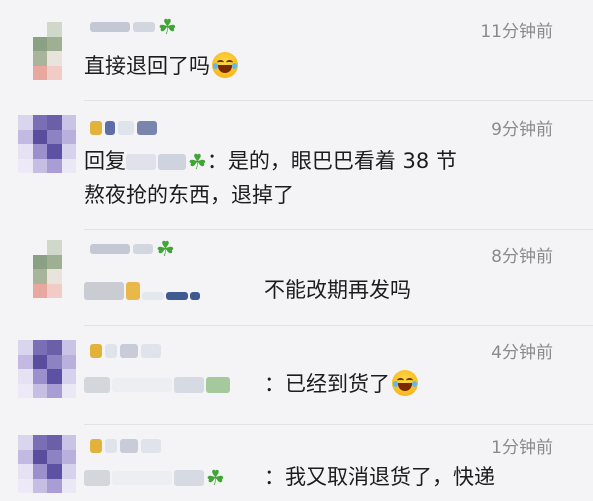 This screenshot has width=593, height=501. Describe the element at coordinates (522, 353) in the screenshot. I see `comment-time: 4分钟前` at that location.